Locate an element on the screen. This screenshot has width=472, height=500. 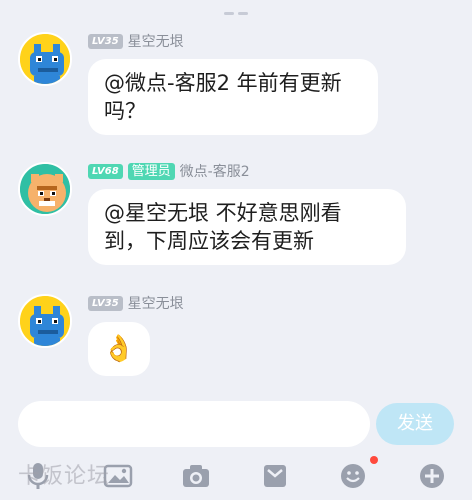
ok-hand-emoji: 👌 is located at coordinates (119, 349).